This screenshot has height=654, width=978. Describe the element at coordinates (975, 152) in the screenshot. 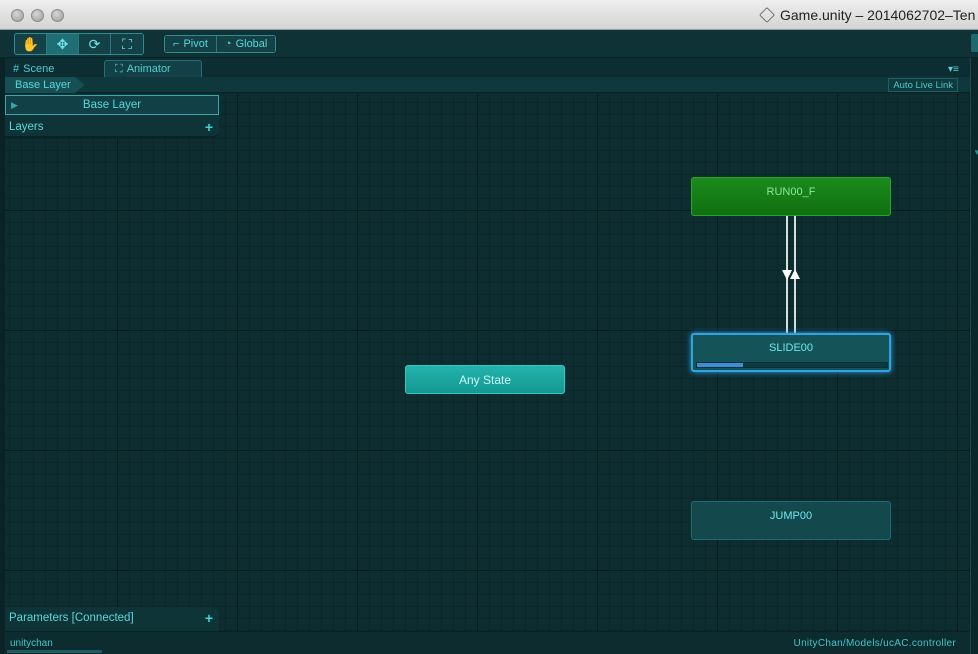

I see `dock-arrow-icon: ▼` at that location.